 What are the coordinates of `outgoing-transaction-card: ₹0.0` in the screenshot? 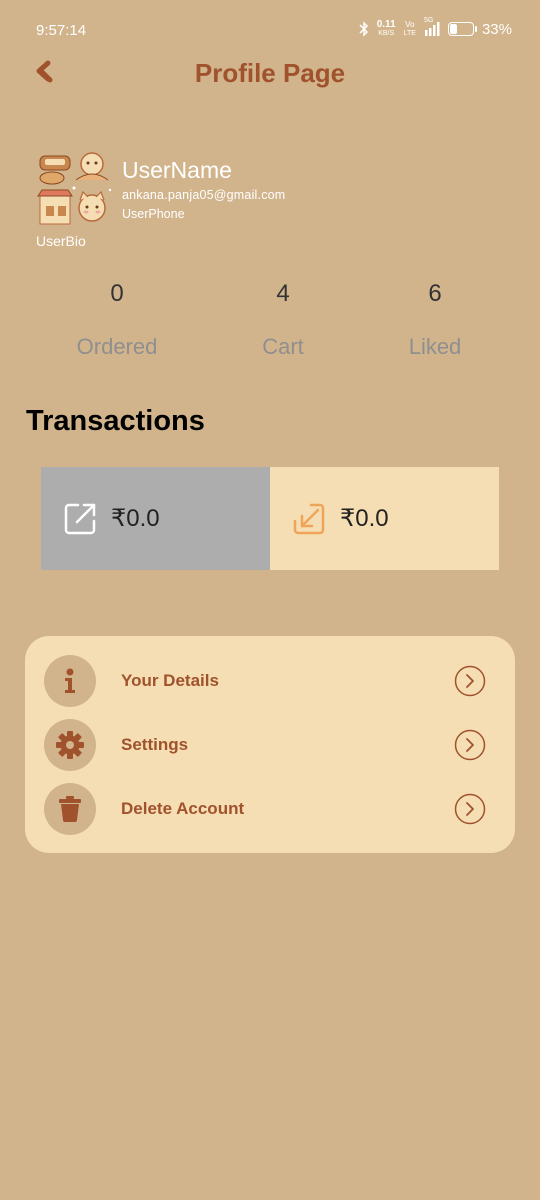 It's located at (155, 518).